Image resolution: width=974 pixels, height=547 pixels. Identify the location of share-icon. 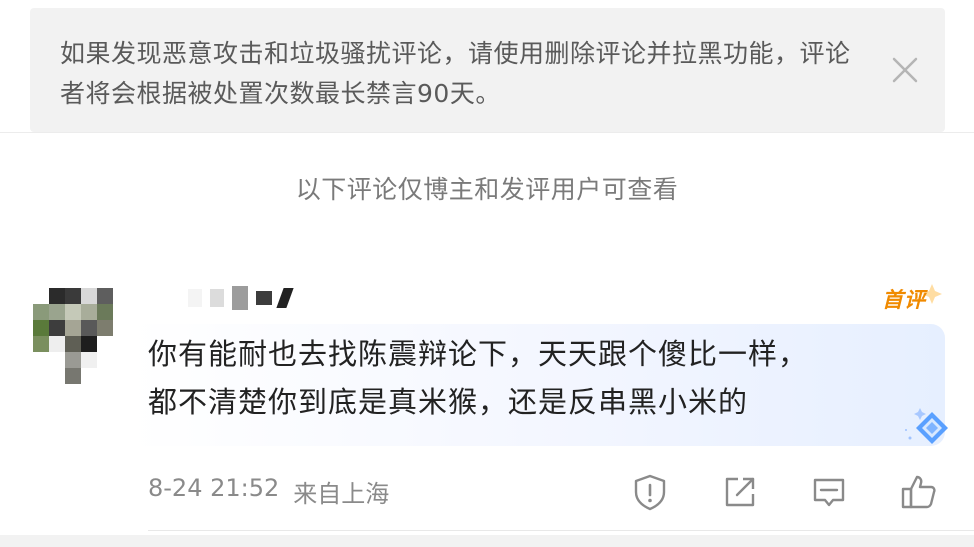
(740, 492).